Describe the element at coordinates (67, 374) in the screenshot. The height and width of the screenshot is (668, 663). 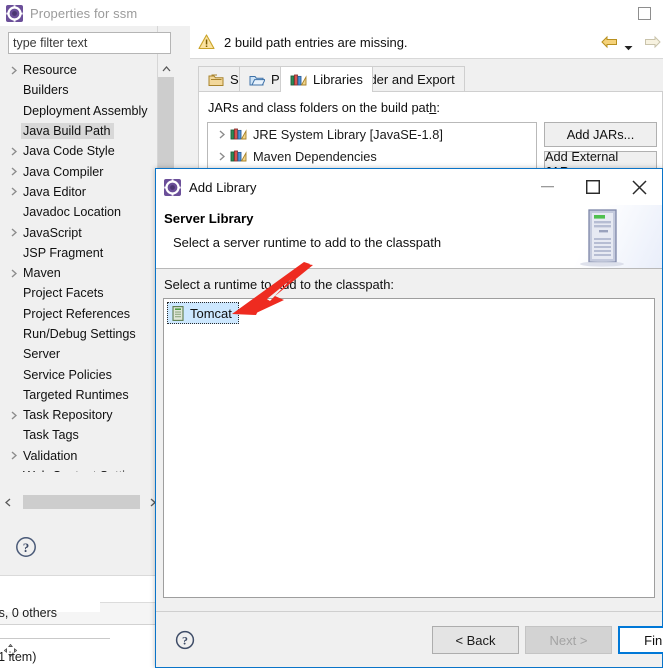
I see `sidebar-item-label: Service Policies` at that location.